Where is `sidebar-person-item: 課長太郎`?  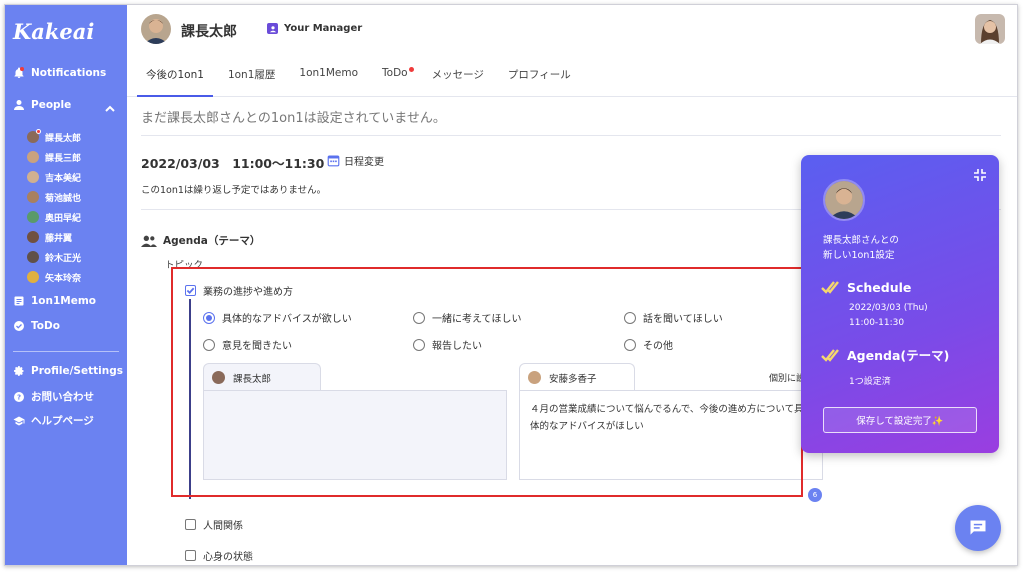 sidebar-person-item: 課長太郎 is located at coordinates (54, 137).